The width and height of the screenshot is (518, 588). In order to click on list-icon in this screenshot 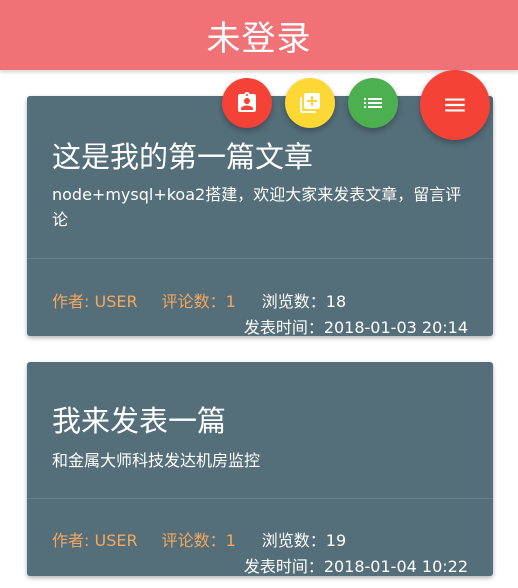, I will do `click(373, 103)`.